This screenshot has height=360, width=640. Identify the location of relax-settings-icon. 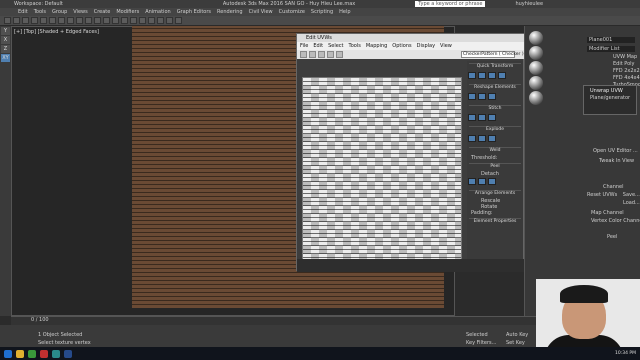
(492, 96).